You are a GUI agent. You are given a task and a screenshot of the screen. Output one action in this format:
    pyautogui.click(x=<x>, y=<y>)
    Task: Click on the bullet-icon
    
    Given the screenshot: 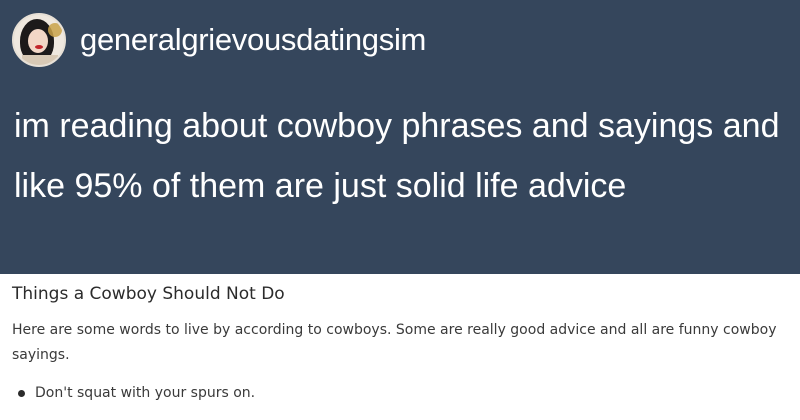 What is the action you would take?
    pyautogui.click(x=21, y=393)
    